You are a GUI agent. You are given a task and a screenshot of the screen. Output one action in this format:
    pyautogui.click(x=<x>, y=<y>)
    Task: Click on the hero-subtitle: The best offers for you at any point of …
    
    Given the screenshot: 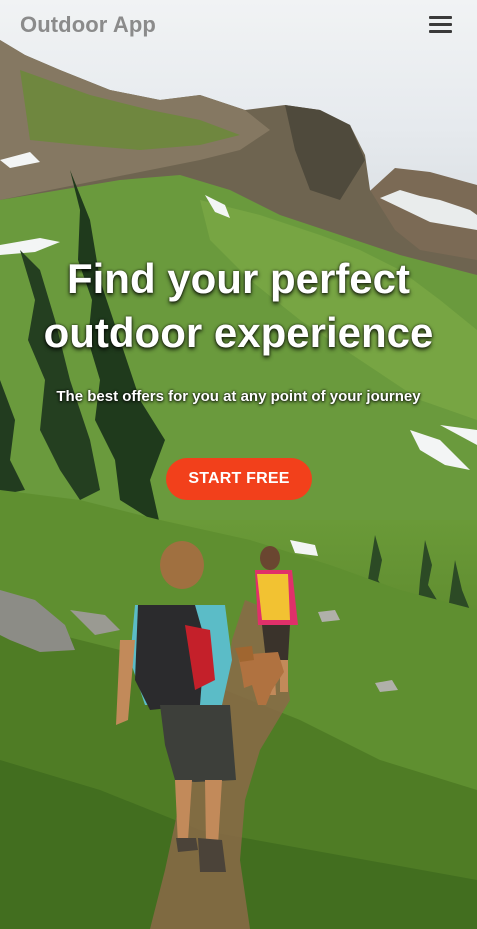 What is the action you would take?
    pyautogui.click(x=238, y=396)
    